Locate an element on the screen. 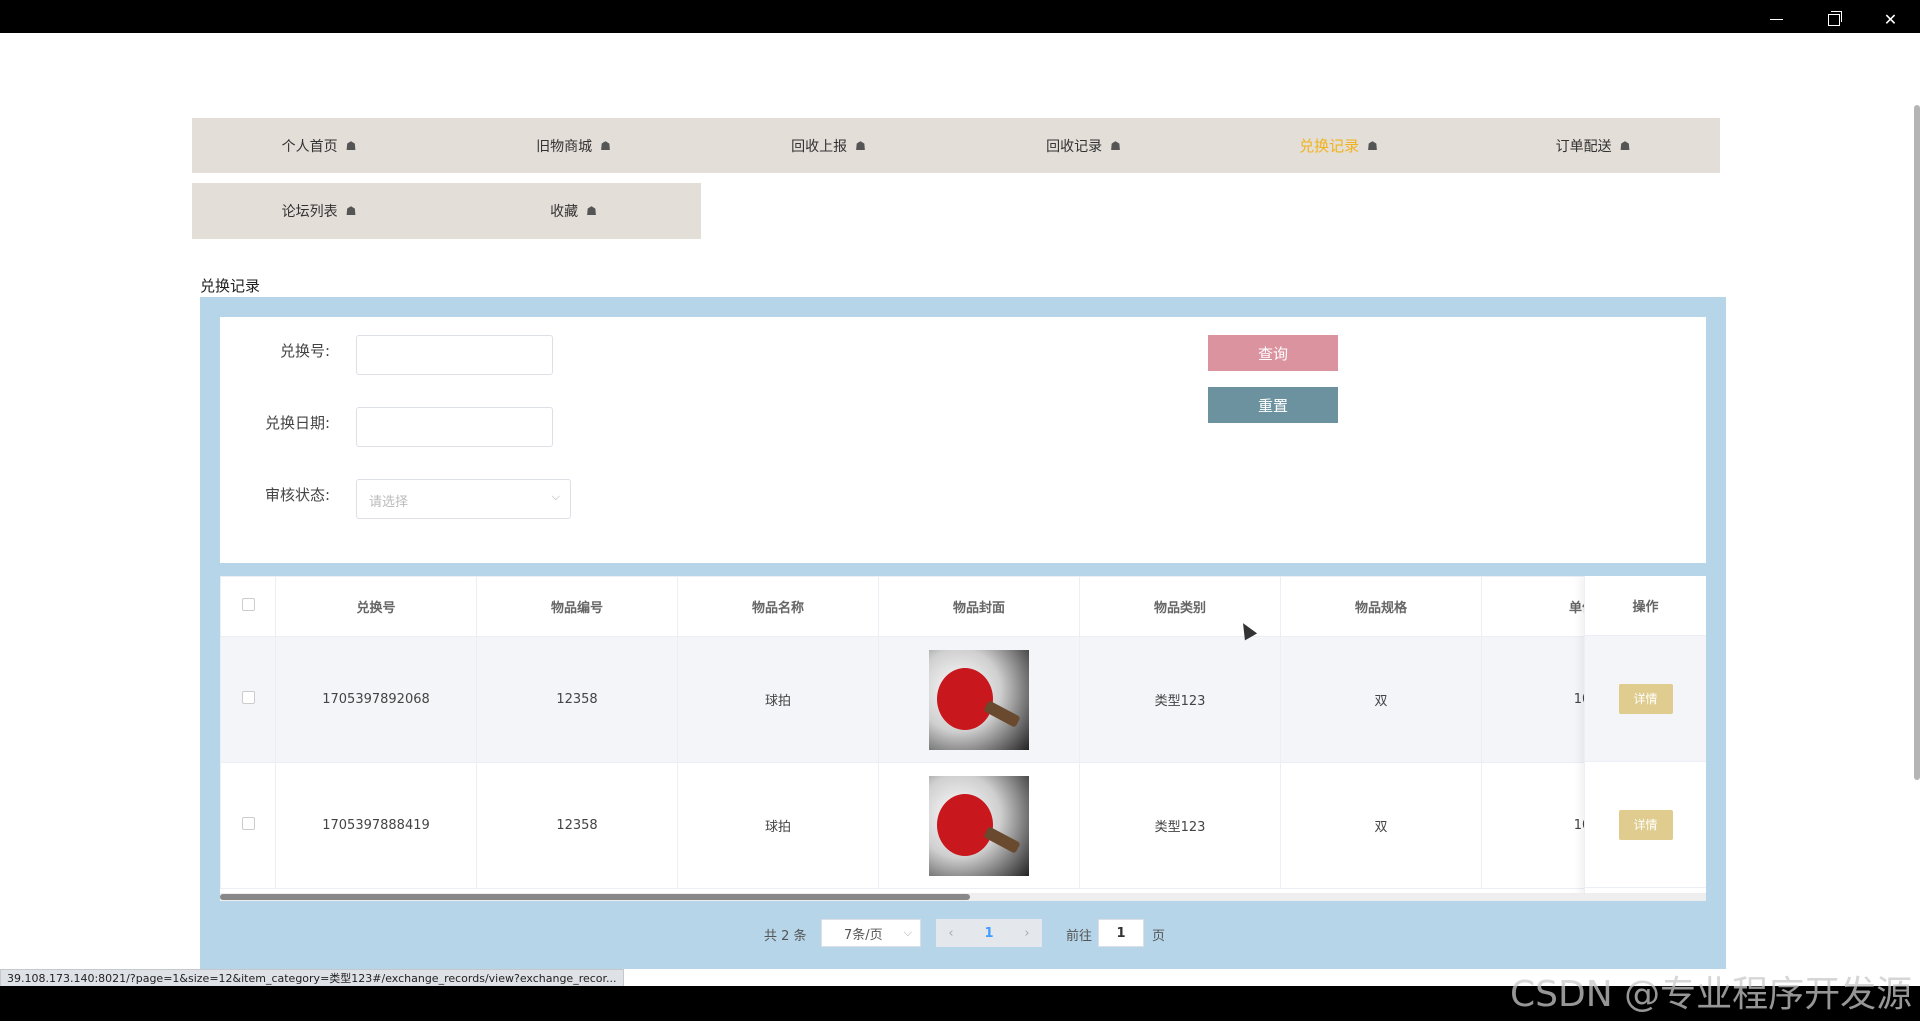 The image size is (1920, 1021). chevron-right-icon: › is located at coordinates (1027, 933).